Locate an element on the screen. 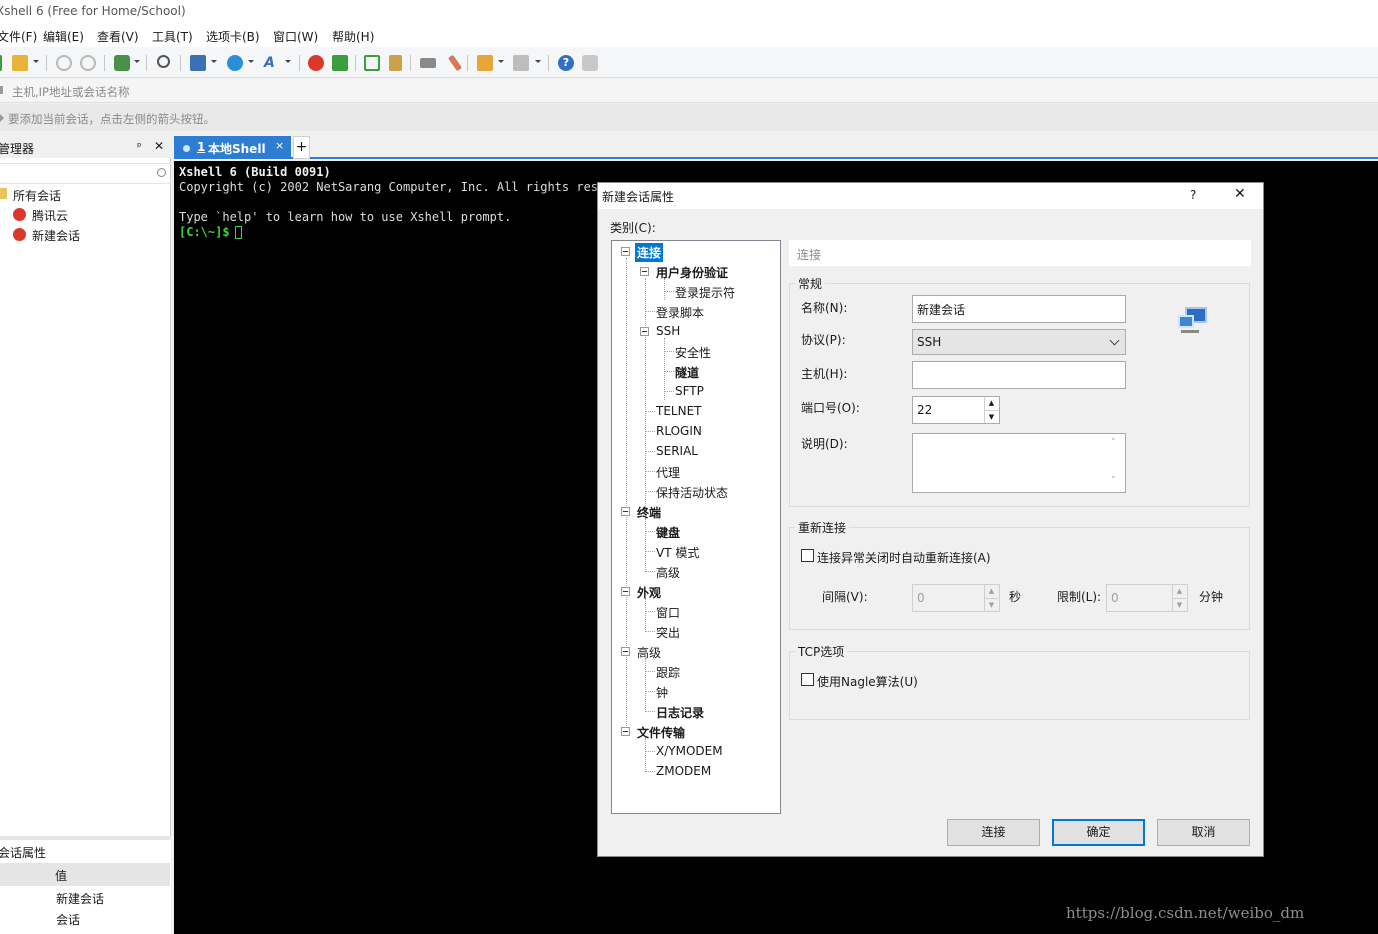 This screenshot has height=934, width=1378. compose-icon is located at coordinates (485, 63).